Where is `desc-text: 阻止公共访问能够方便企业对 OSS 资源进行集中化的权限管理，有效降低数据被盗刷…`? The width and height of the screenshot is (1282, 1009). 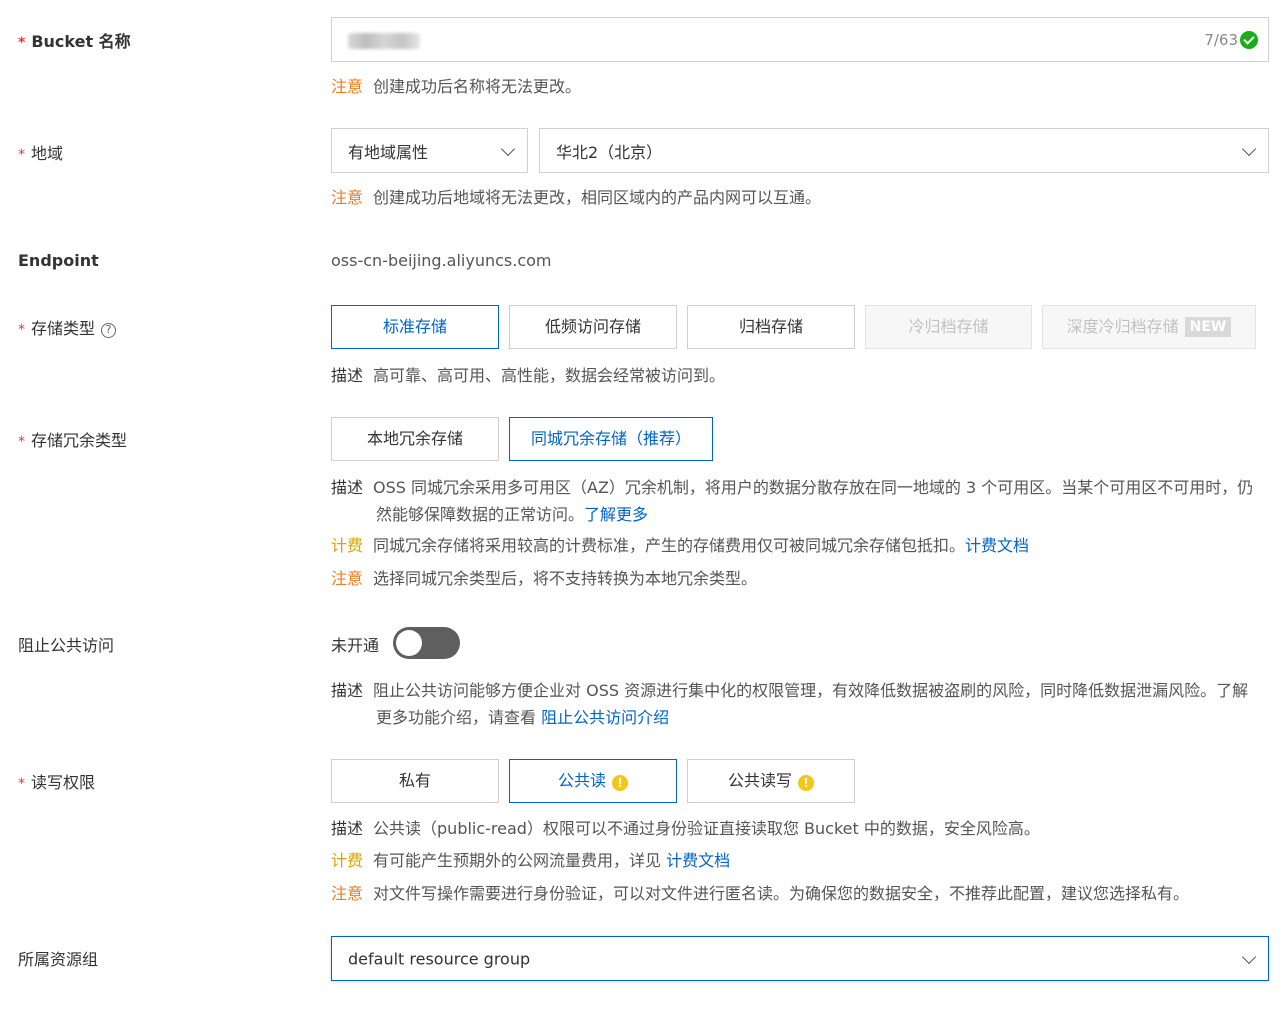 desc-text: 阻止公共访问能够方便企业对 OSS 资源进行集中化的权限管理，有效降低数据被盗刷… is located at coordinates (811, 704).